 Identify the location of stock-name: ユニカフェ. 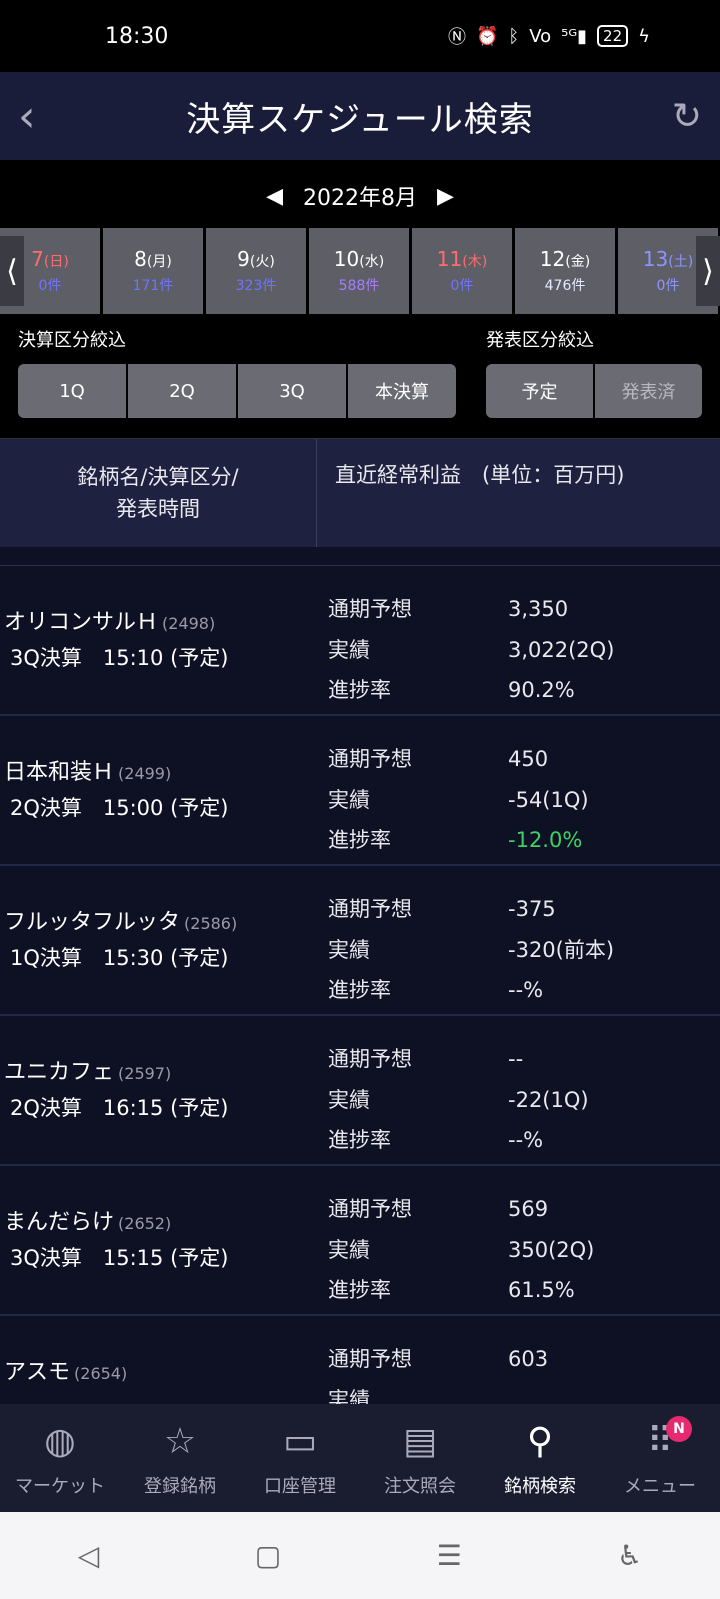
(59, 1072).